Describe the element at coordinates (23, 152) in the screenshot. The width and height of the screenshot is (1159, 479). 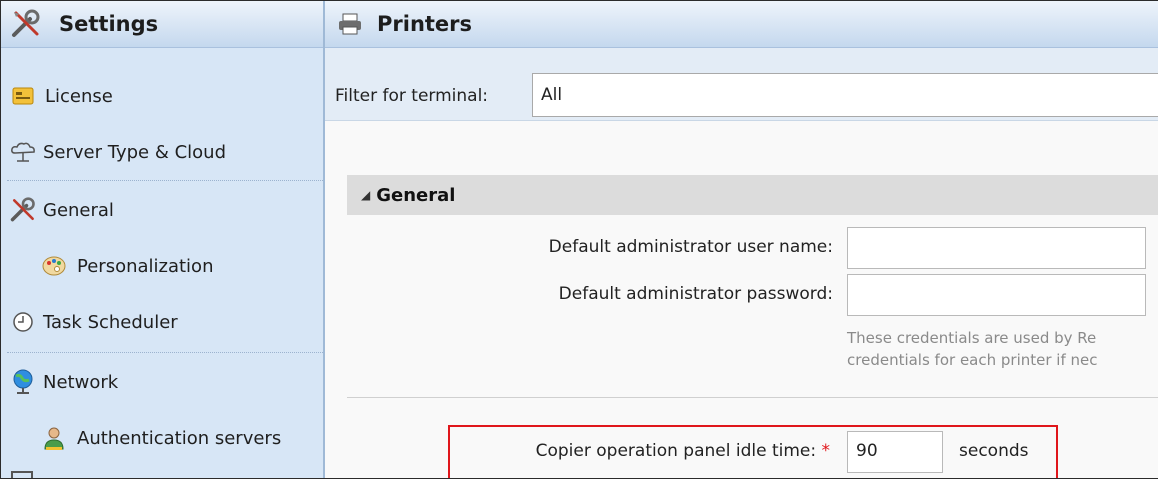
I see `cloud-icon` at that location.